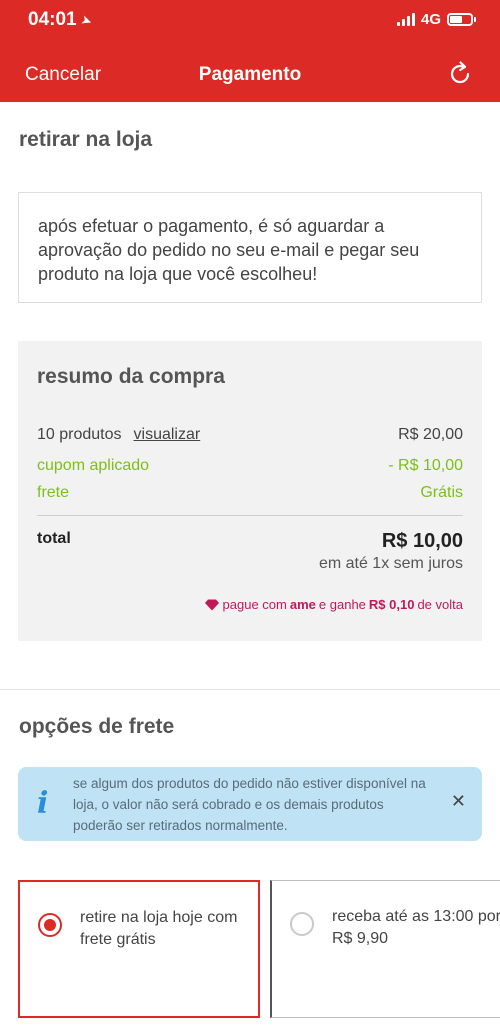  What do you see at coordinates (54, 538) in the screenshot?
I see `total-label: total` at bounding box center [54, 538].